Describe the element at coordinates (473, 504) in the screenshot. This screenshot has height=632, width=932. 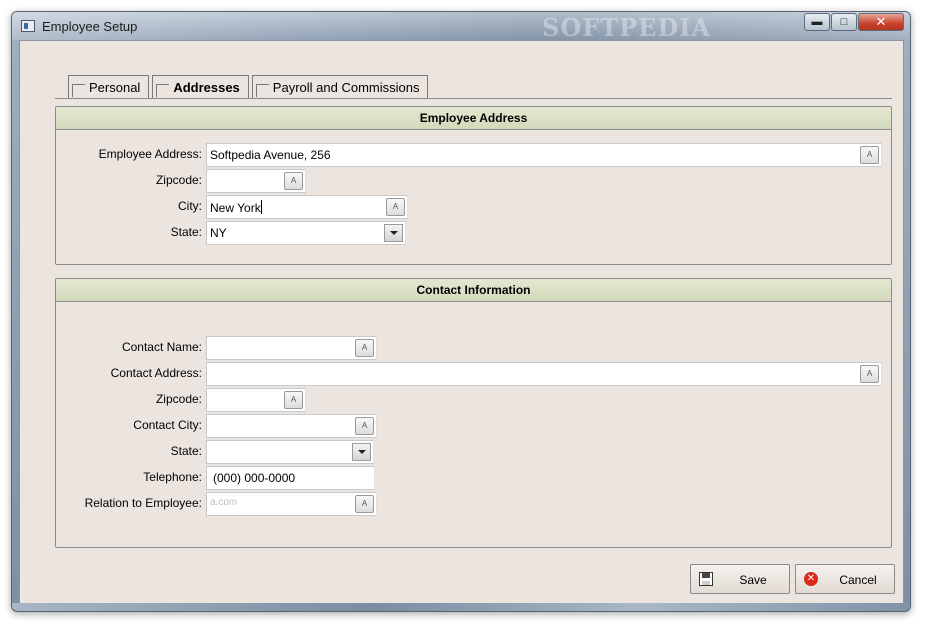
I see `relation-row: Relation to Employee: a.com A` at that location.